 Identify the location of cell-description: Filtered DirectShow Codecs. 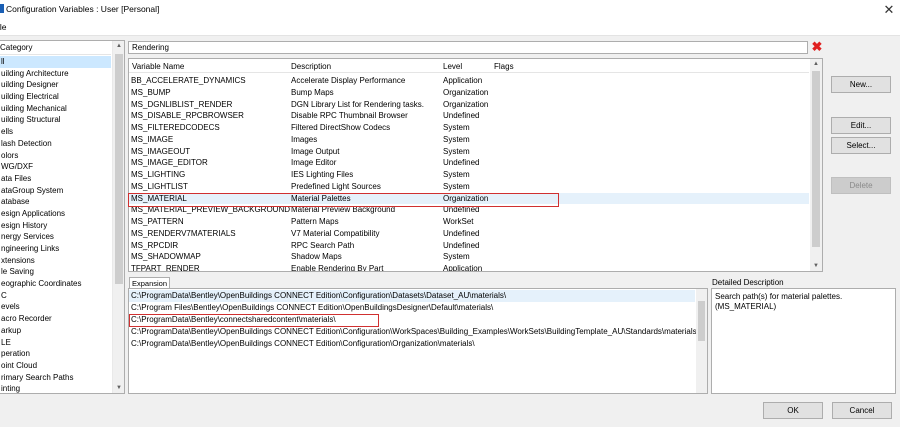
(341, 127).